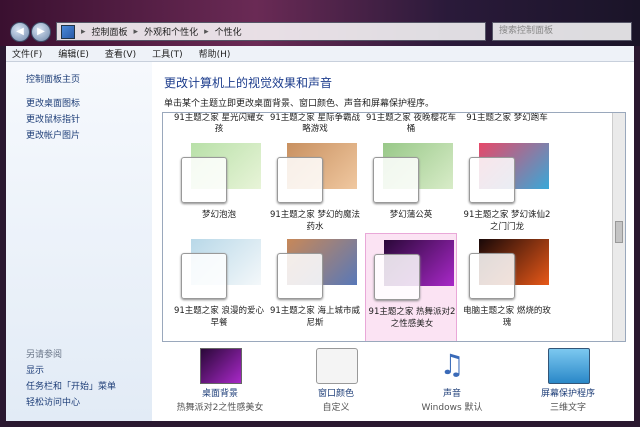  Describe the element at coordinates (71, 385) in the screenshot. I see `sidebar-link-taskbar: 任务栏和「开始」菜单` at that location.